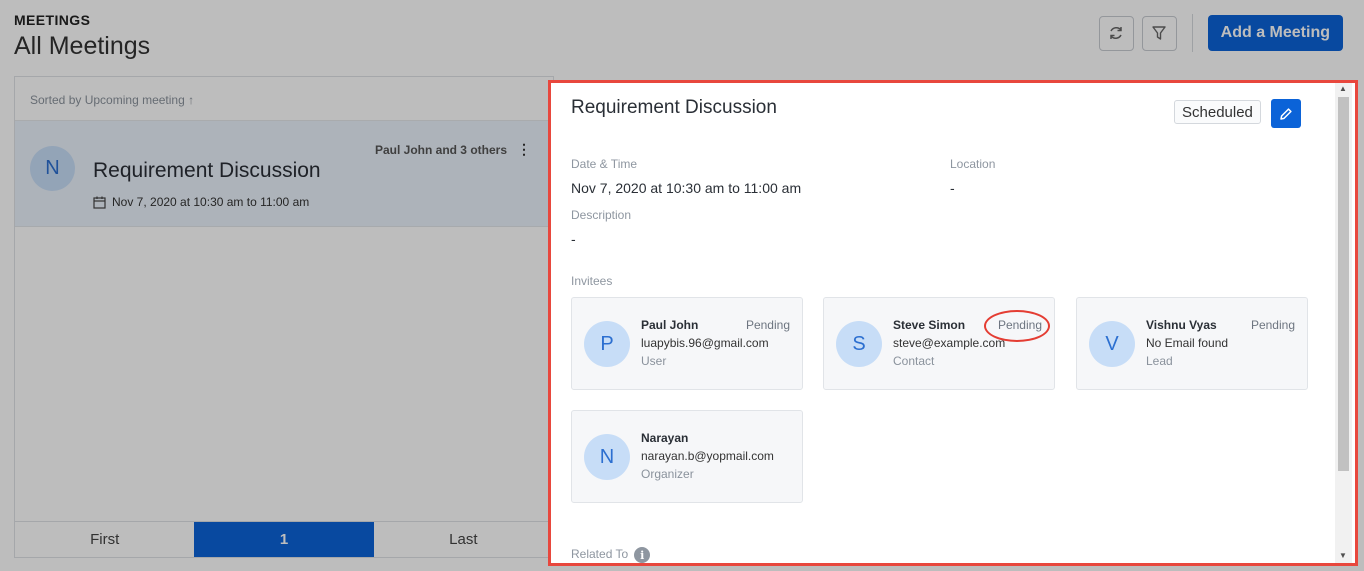  I want to click on invitee-name: Vishnu Vyas, so click(1181, 325).